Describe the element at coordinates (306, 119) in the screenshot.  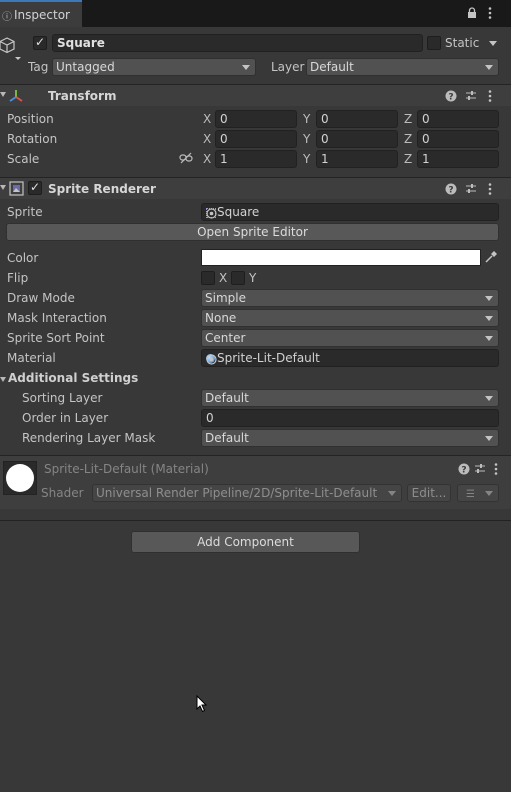
I see `position-y-axis-label: Y` at that location.